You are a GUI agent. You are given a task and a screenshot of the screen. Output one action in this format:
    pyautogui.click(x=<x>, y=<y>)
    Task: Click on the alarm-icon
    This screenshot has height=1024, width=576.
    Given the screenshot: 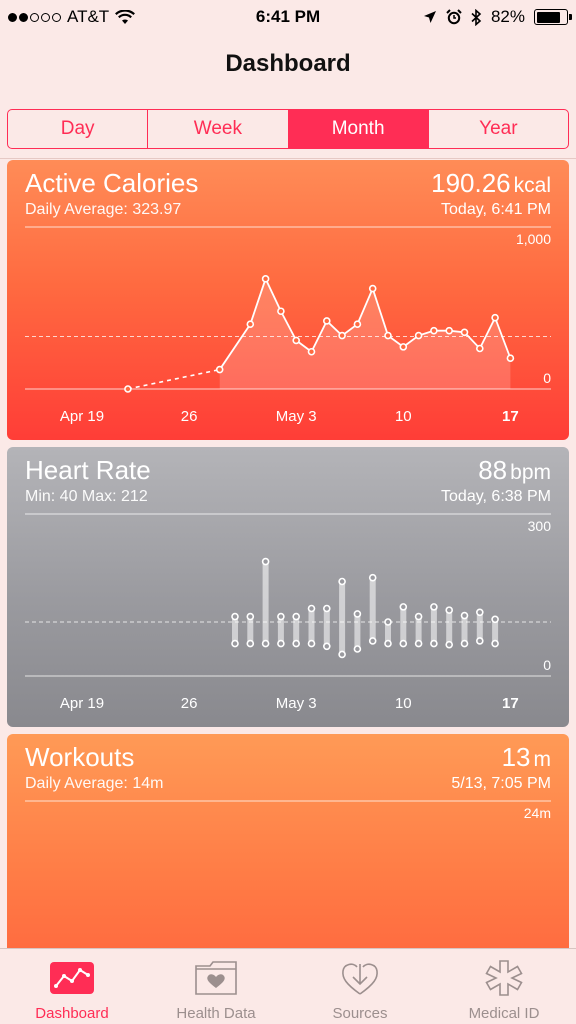 What is the action you would take?
    pyautogui.click(x=454, y=17)
    